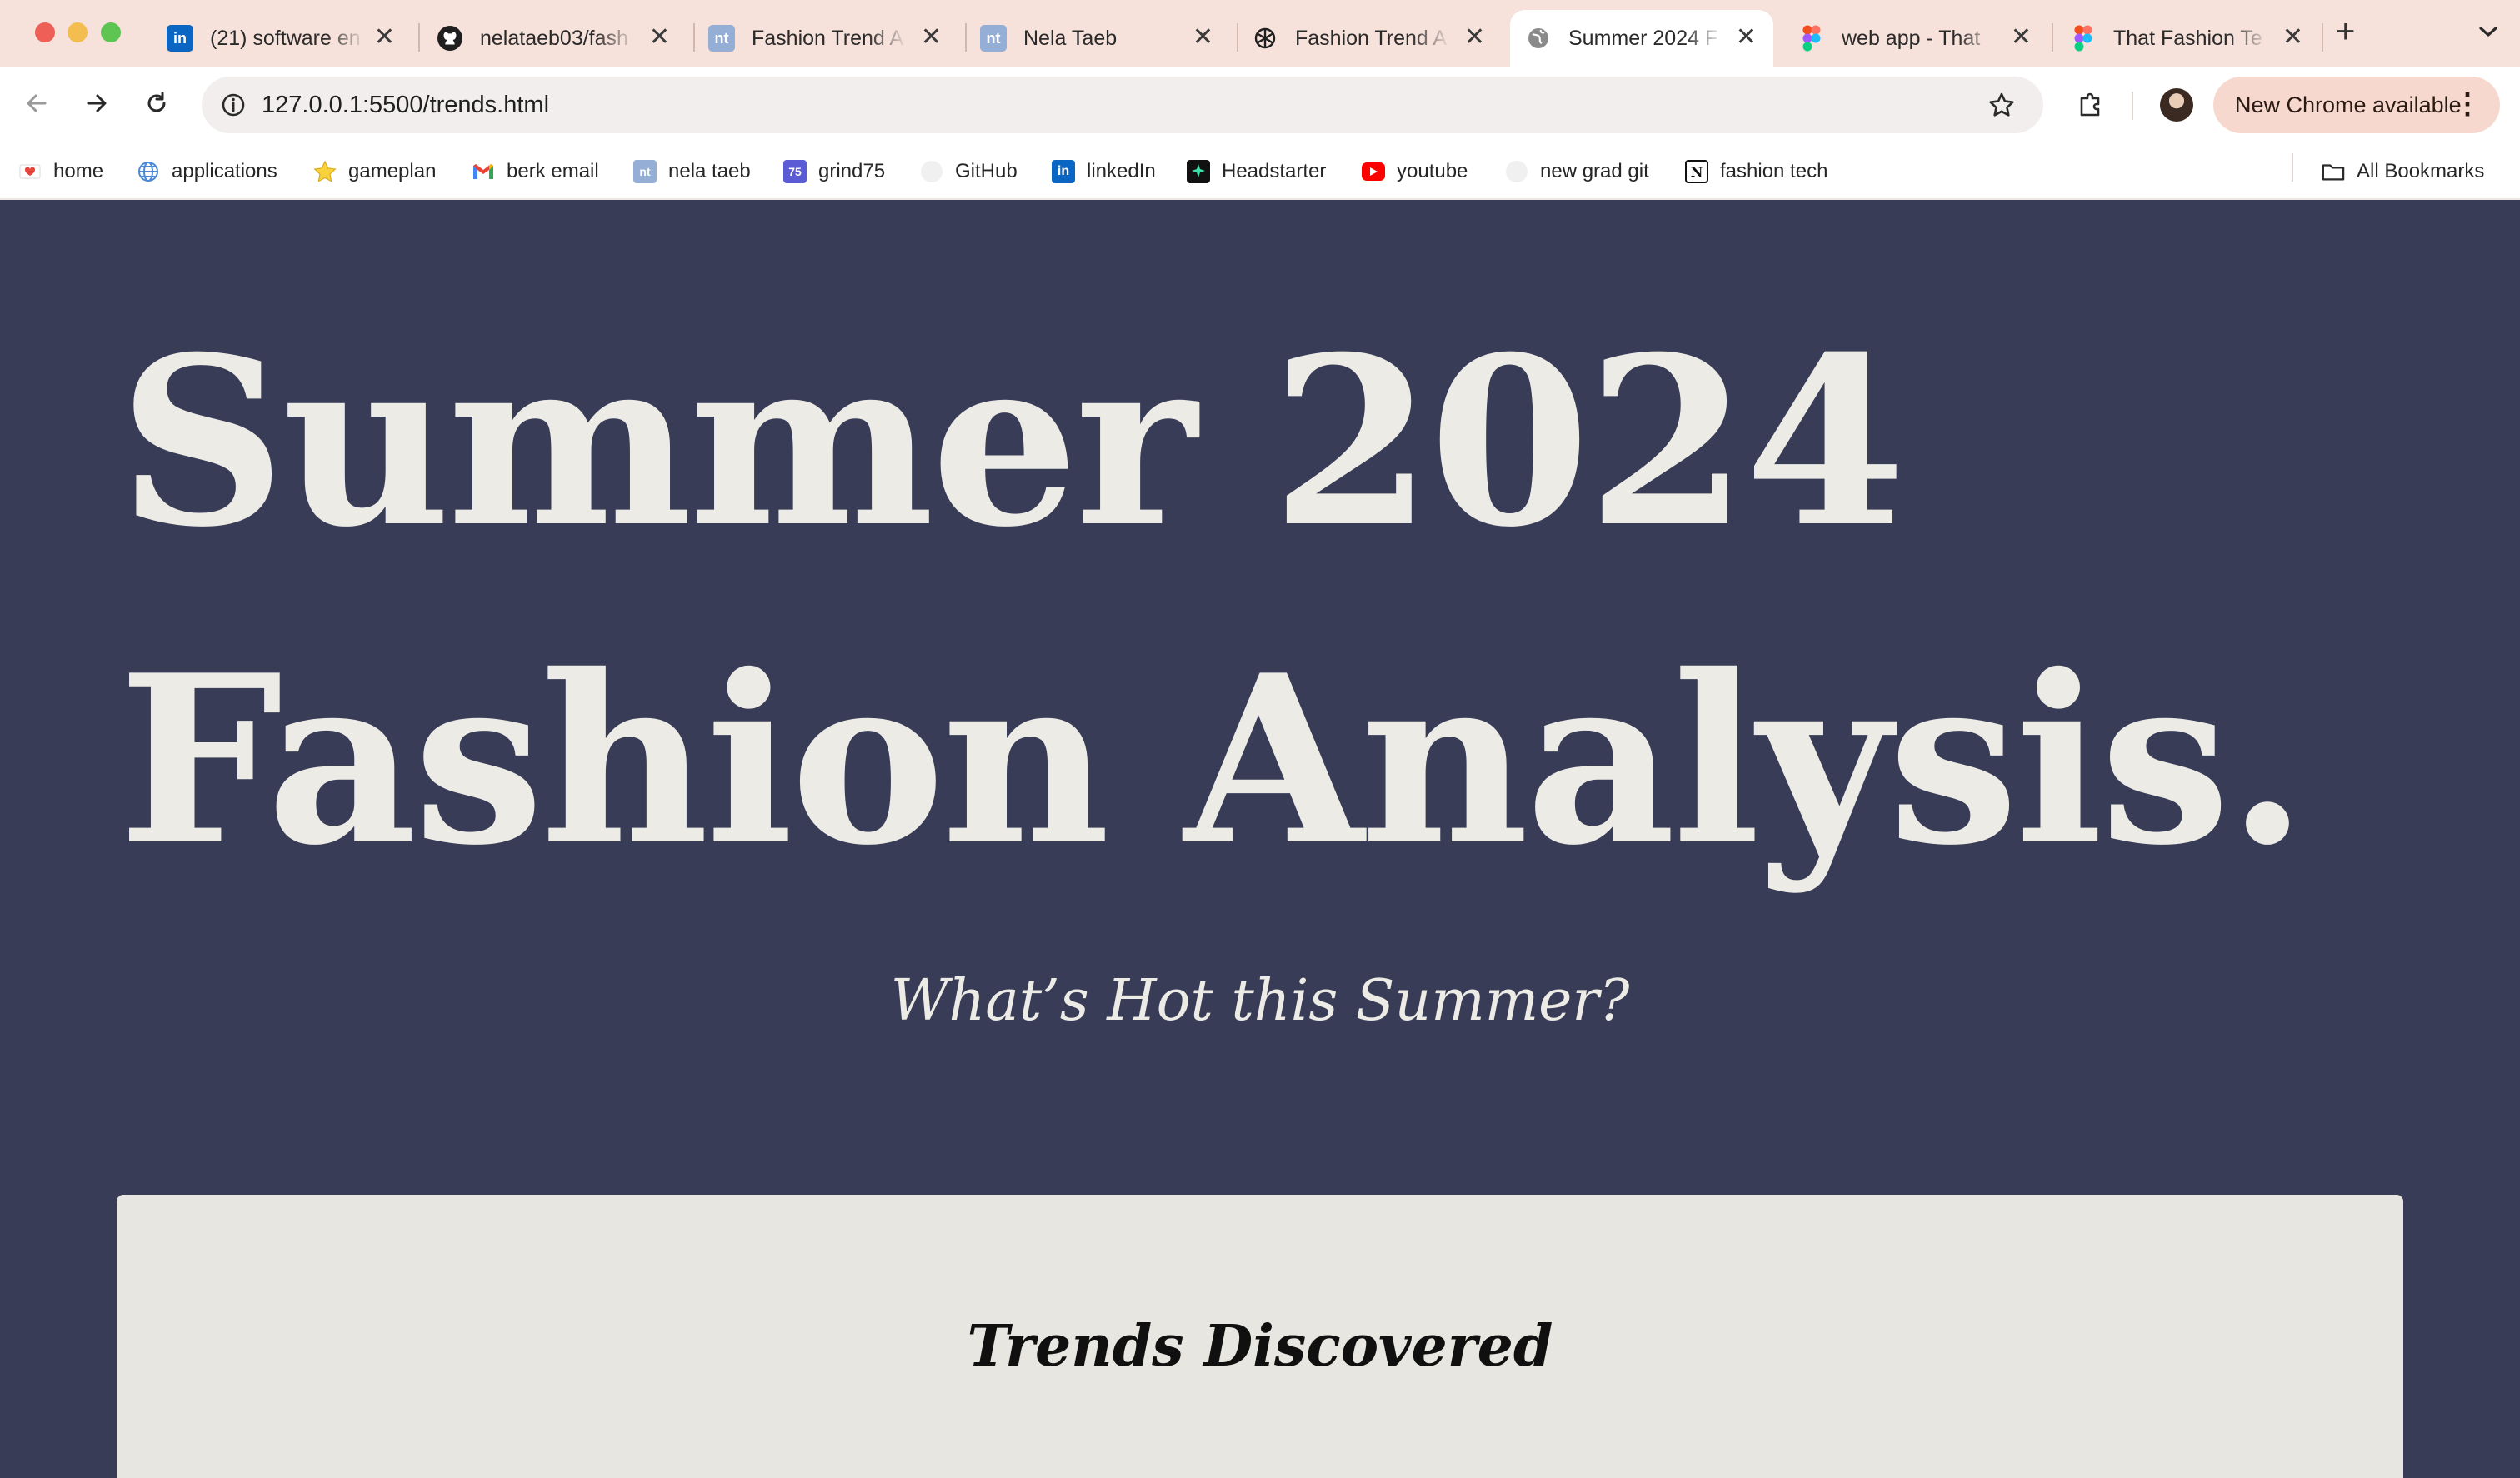  What do you see at coordinates (2292, 167) in the screenshot?
I see `bookmarks-separator` at bounding box center [2292, 167].